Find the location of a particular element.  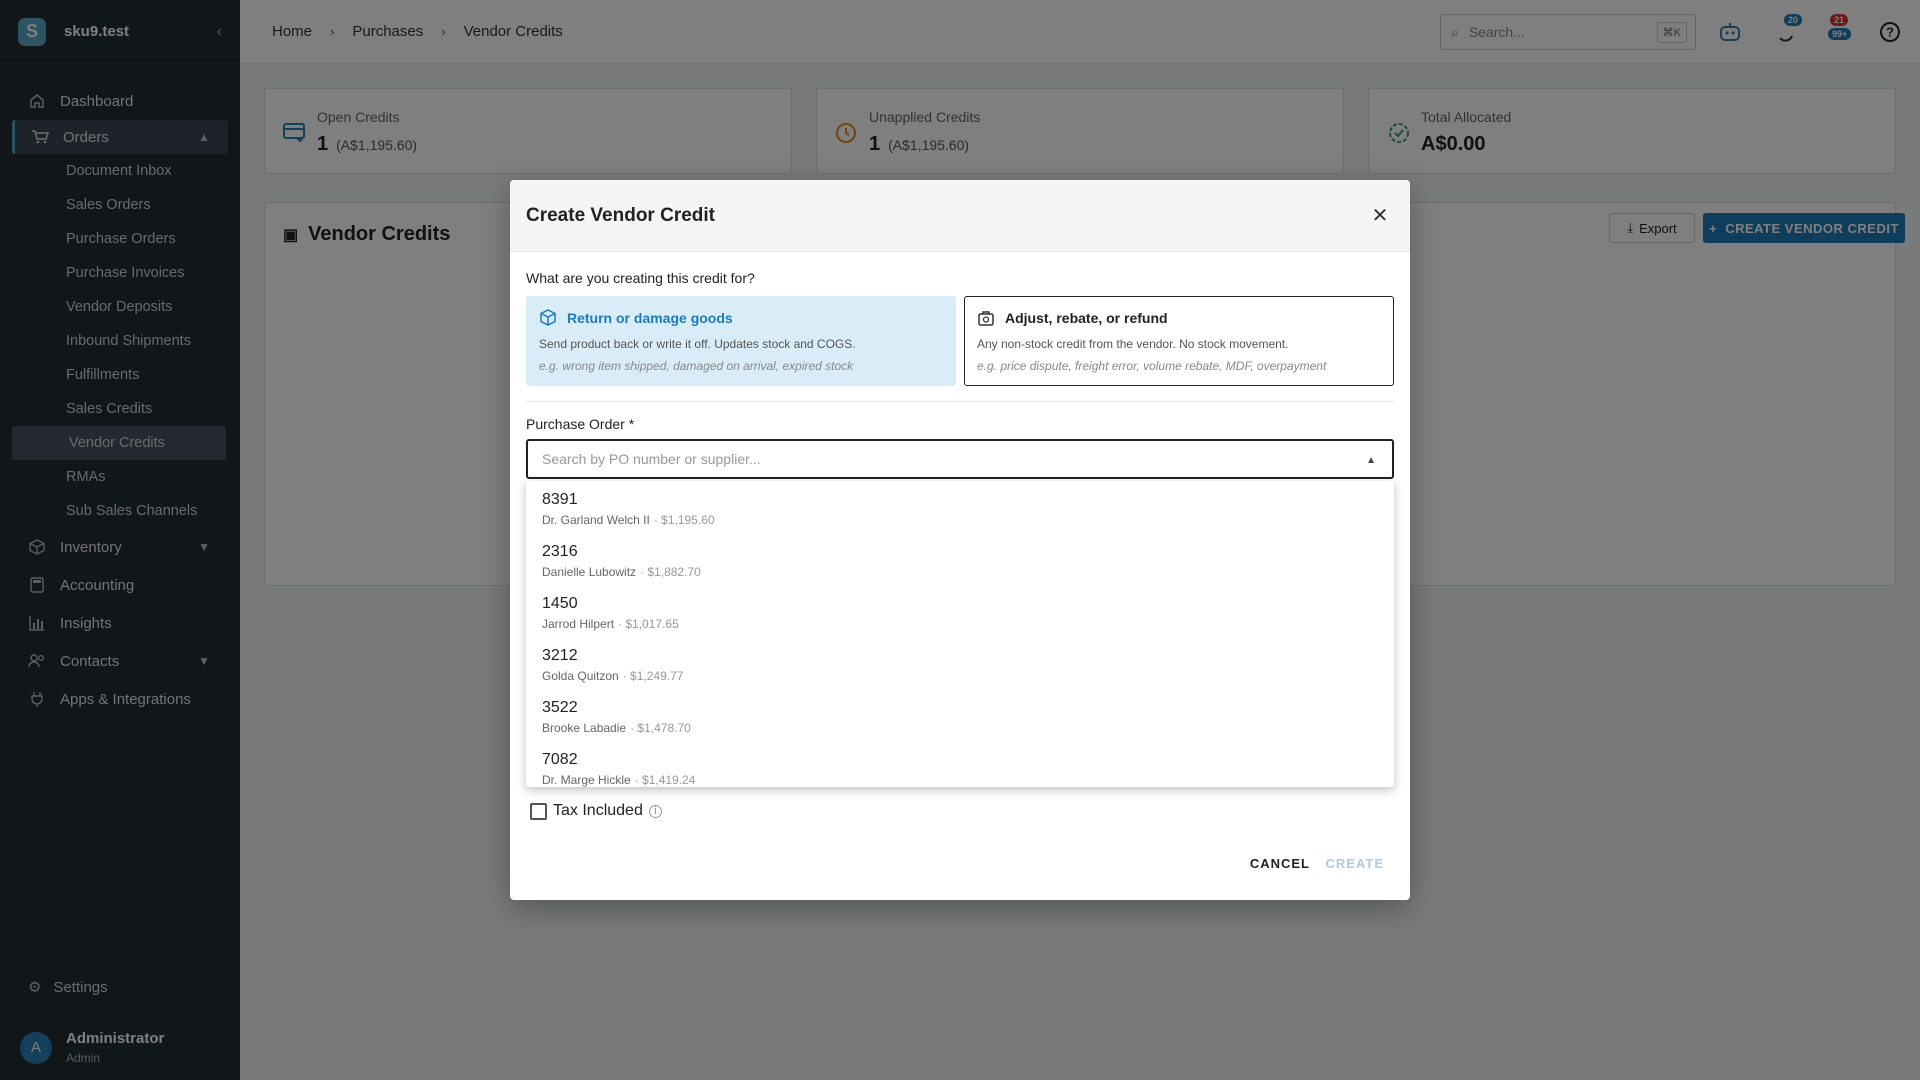

option-title: Return or damage goods is located at coordinates (741, 318).